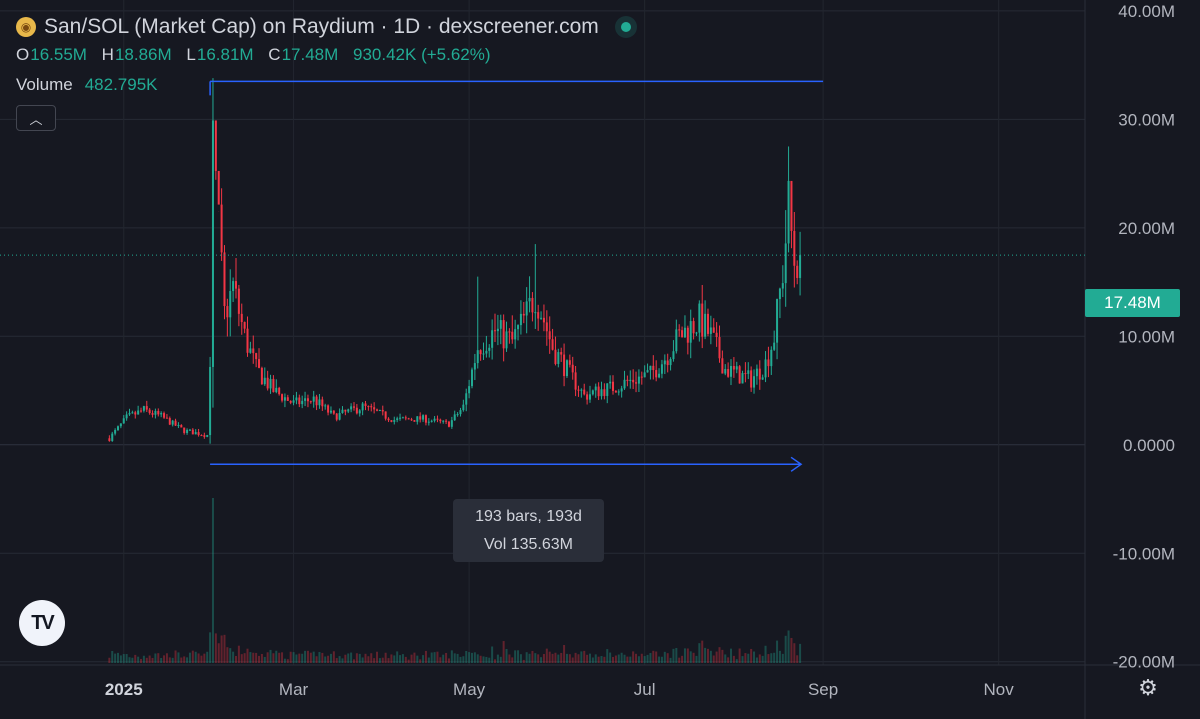  I want to click on low-value: 16.81M, so click(225, 54).